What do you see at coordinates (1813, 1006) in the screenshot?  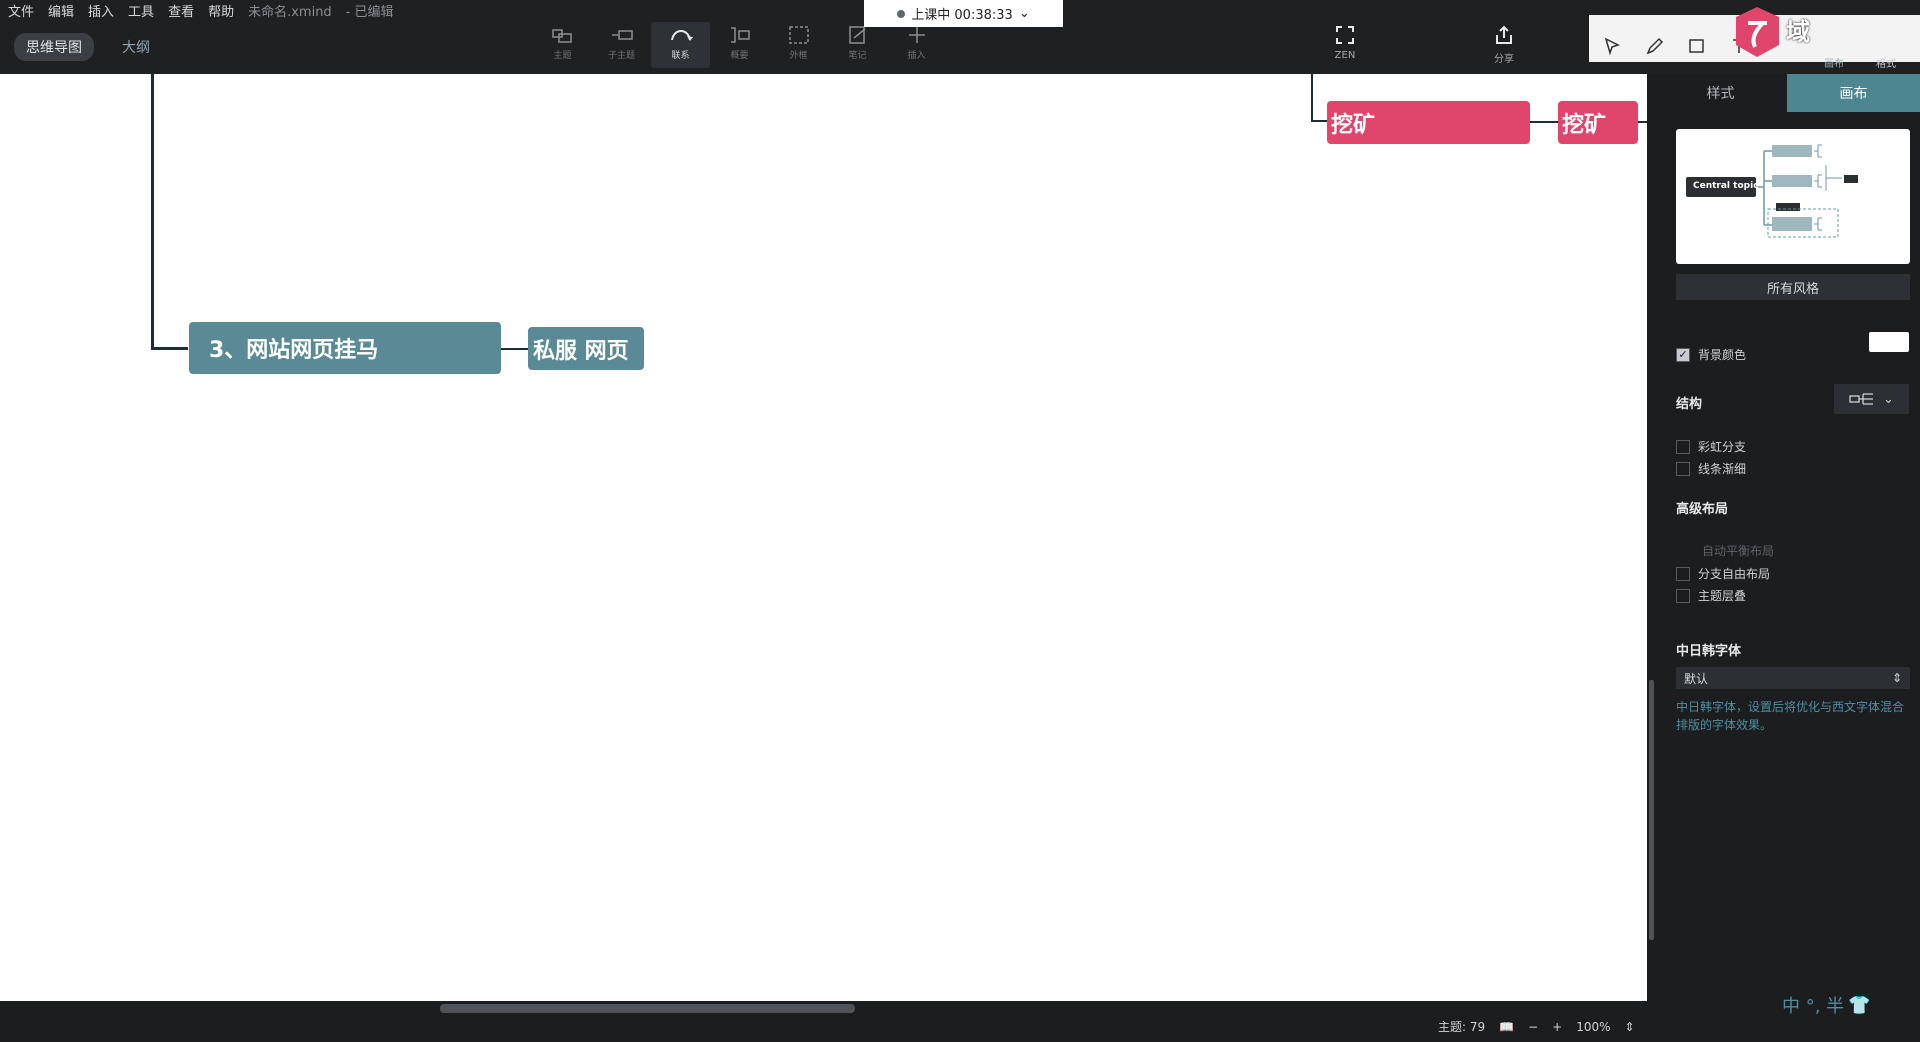 I see `ime-text: 中 °, 半` at bounding box center [1813, 1006].